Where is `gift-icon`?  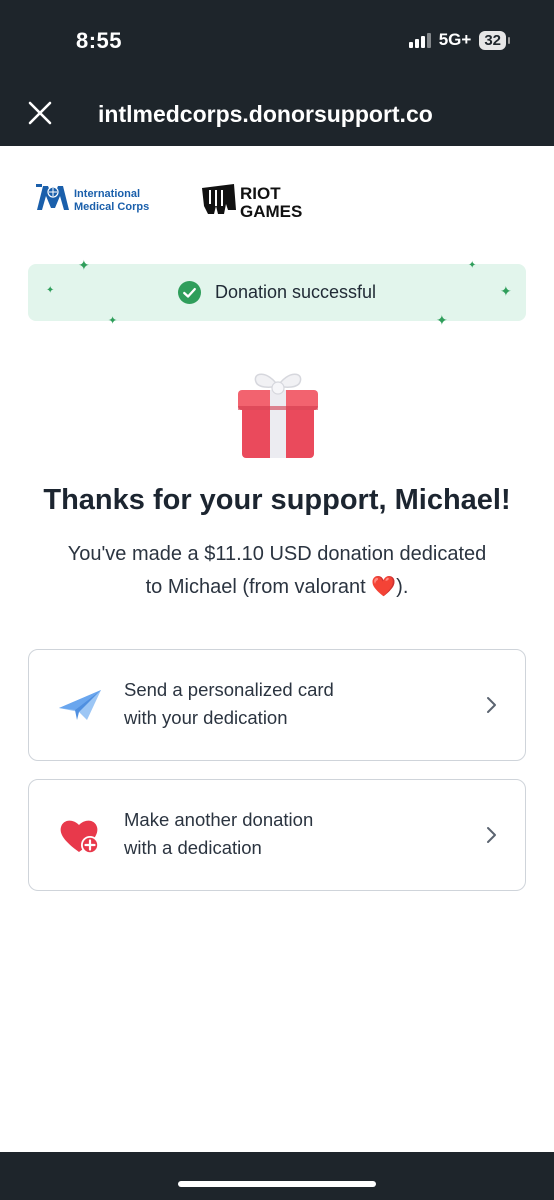 gift-icon is located at coordinates (278, 415).